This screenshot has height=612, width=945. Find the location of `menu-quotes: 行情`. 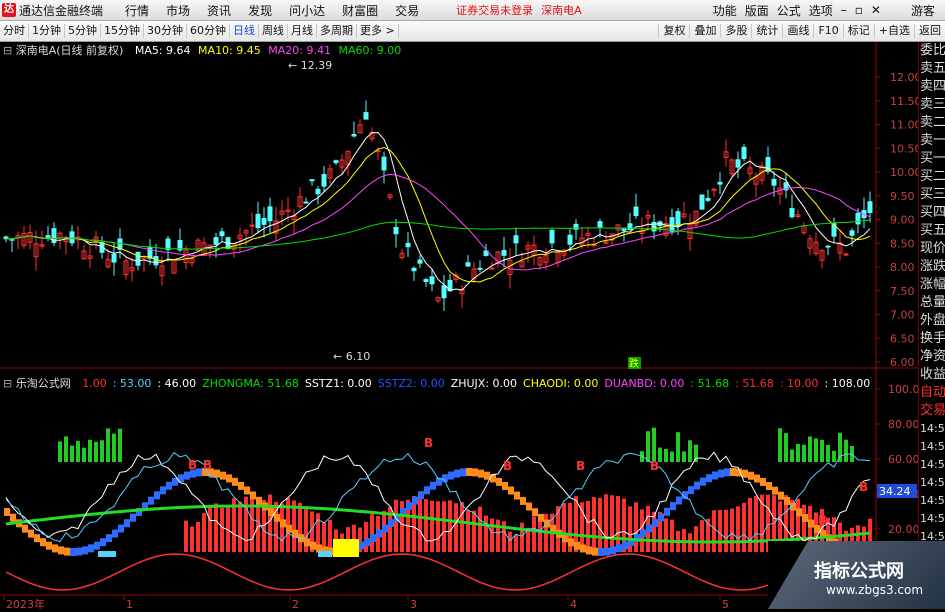

menu-quotes: 行情 is located at coordinates (137, 10).